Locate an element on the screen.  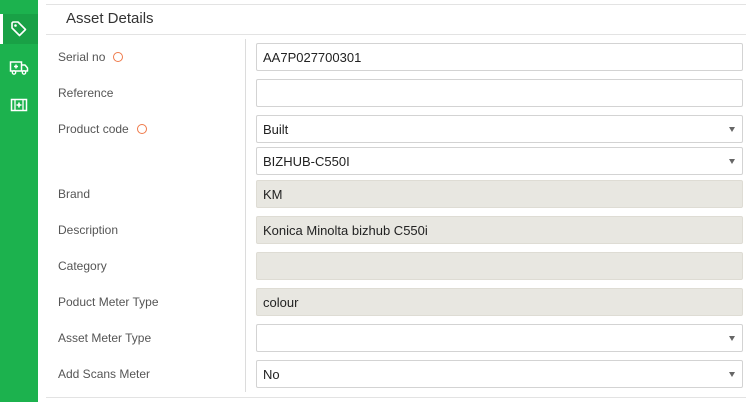
ambulance-icon is located at coordinates (19, 68).